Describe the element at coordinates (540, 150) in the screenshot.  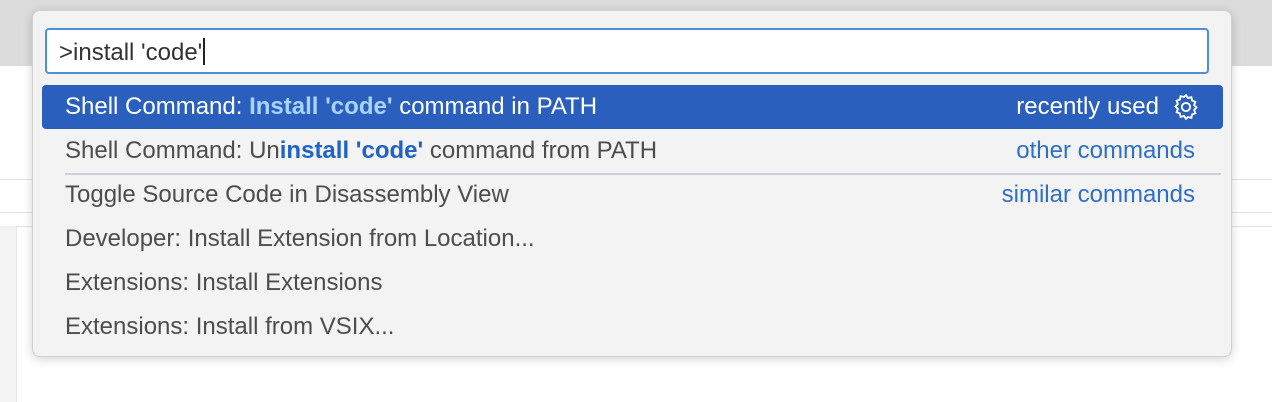
I see `command-label-suffix: command from PATH` at that location.